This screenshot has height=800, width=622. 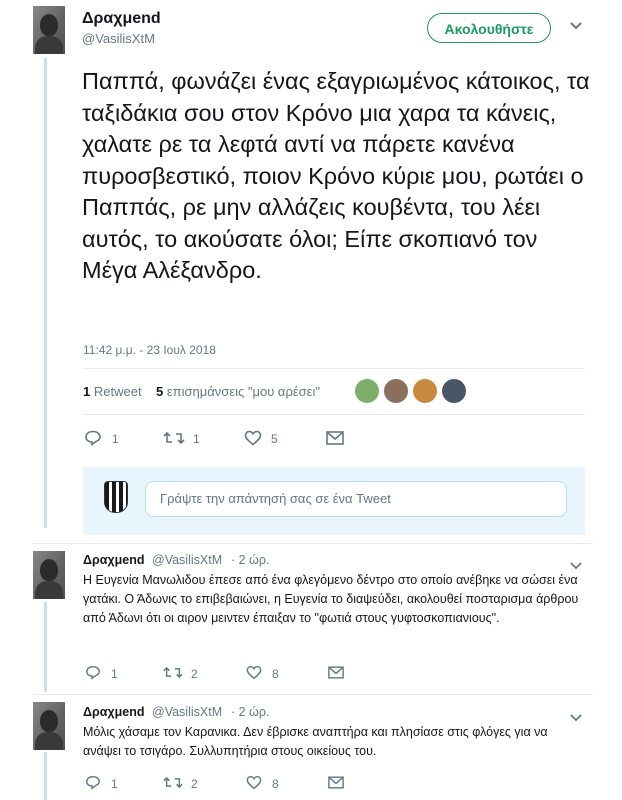 What do you see at coordinates (116, 497) in the screenshot?
I see `user-avatar` at bounding box center [116, 497].